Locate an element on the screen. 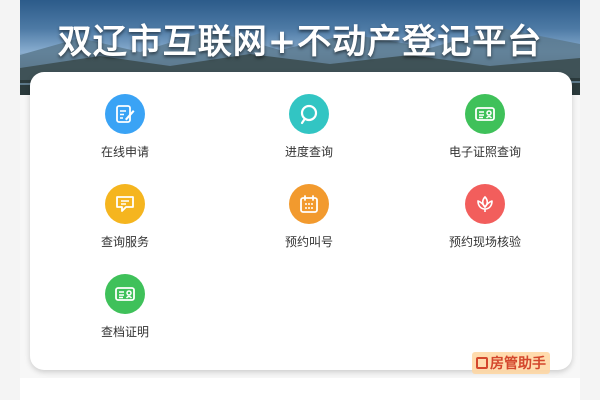 The height and width of the screenshot is (400, 600). service-label: 查档证明 is located at coordinates (124, 332).